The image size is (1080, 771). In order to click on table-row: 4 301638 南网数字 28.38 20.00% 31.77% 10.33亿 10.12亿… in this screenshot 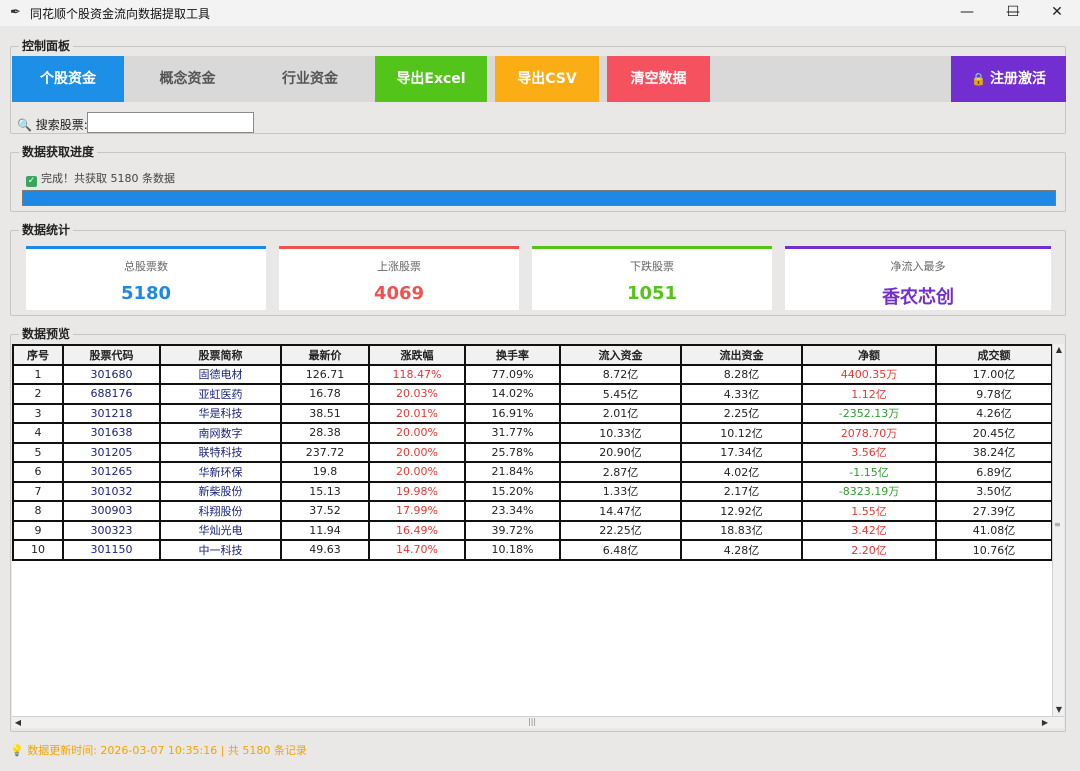, I will do `click(532, 433)`.